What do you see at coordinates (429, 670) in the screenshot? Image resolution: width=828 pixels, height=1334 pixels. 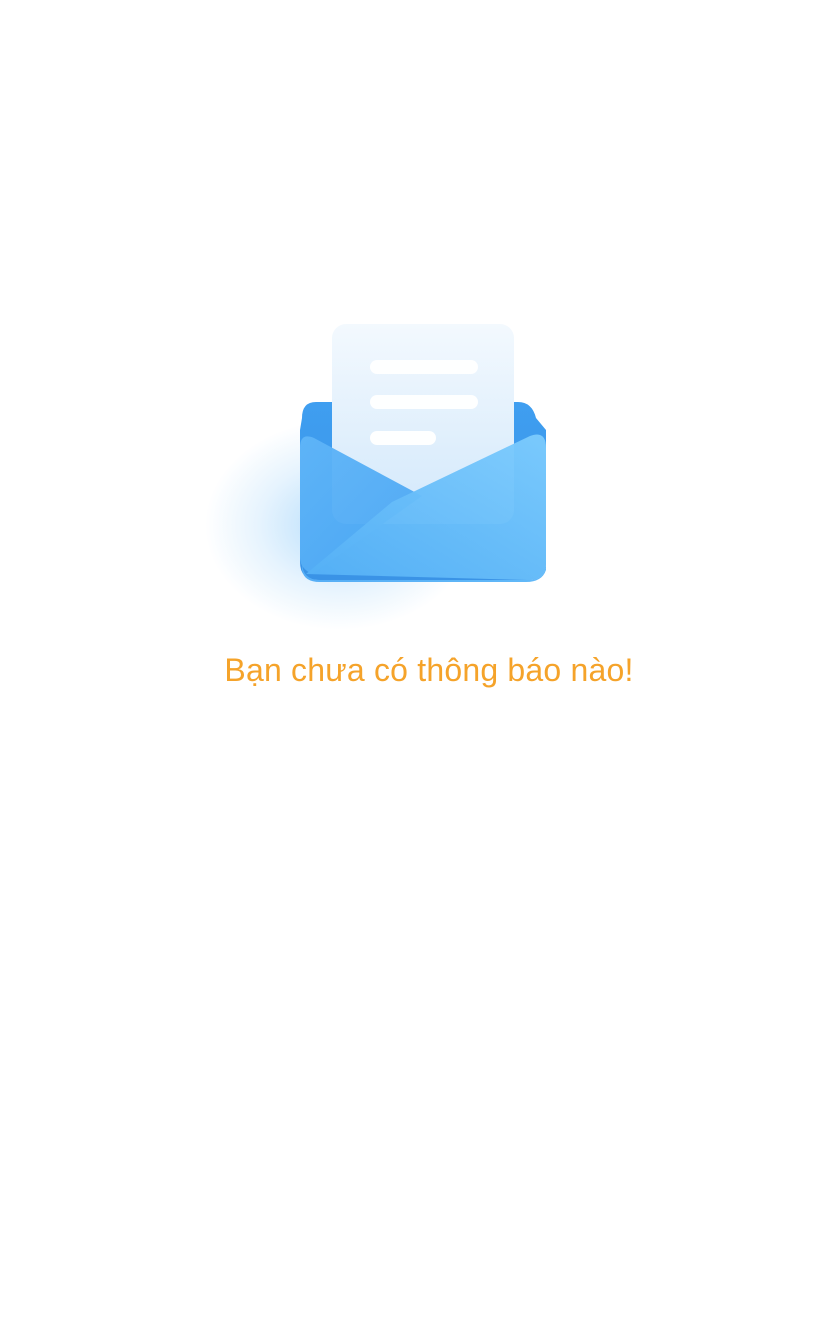 I see `empty-notifications-message: Bạn chưa có thông báo nào!` at bounding box center [429, 670].